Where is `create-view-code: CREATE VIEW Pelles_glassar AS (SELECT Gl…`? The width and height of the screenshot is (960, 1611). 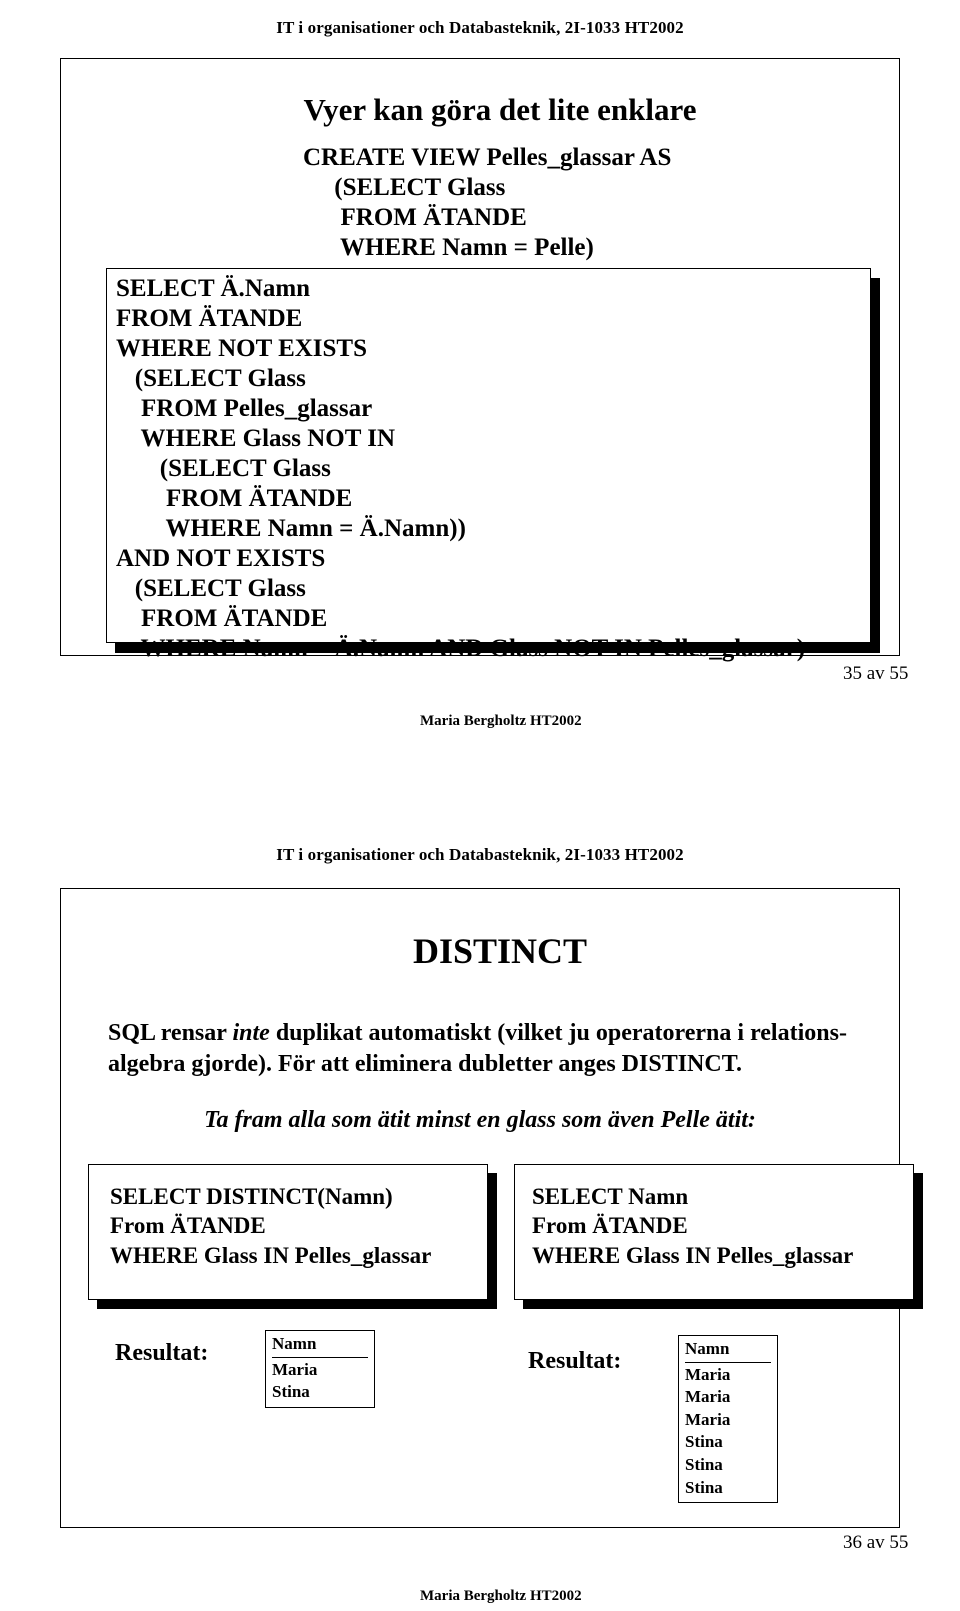
create-view-code: CREATE VIEW Pelles_glassar AS (SELECT Gl… is located at coordinates (487, 202).